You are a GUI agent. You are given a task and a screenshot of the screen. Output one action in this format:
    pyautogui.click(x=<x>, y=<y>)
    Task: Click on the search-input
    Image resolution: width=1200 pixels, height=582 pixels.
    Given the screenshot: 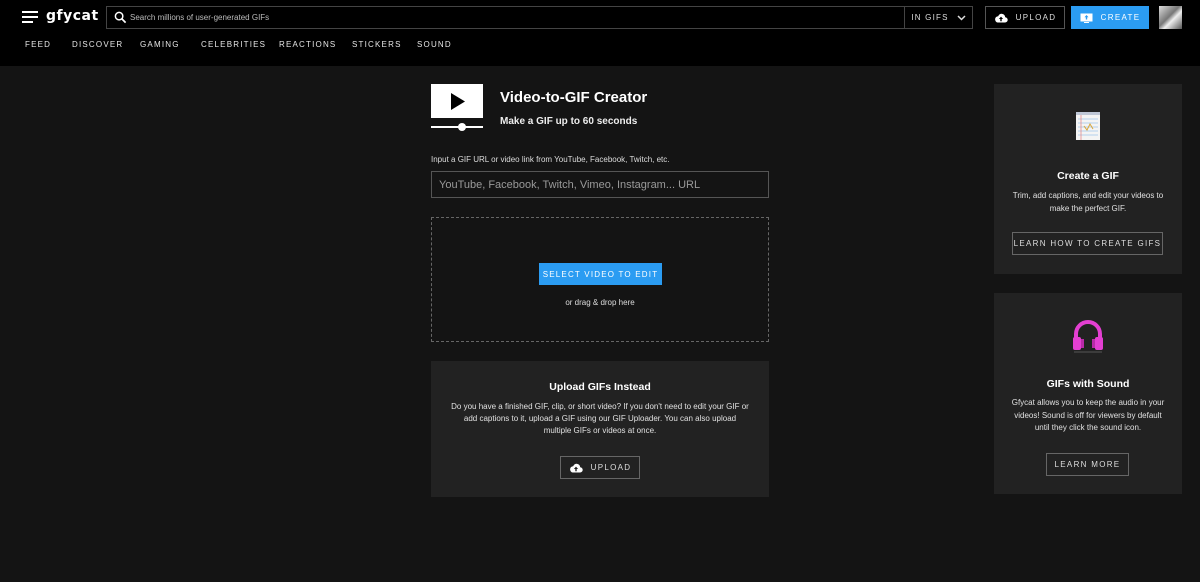 What is the action you would take?
    pyautogui.click(x=515, y=17)
    